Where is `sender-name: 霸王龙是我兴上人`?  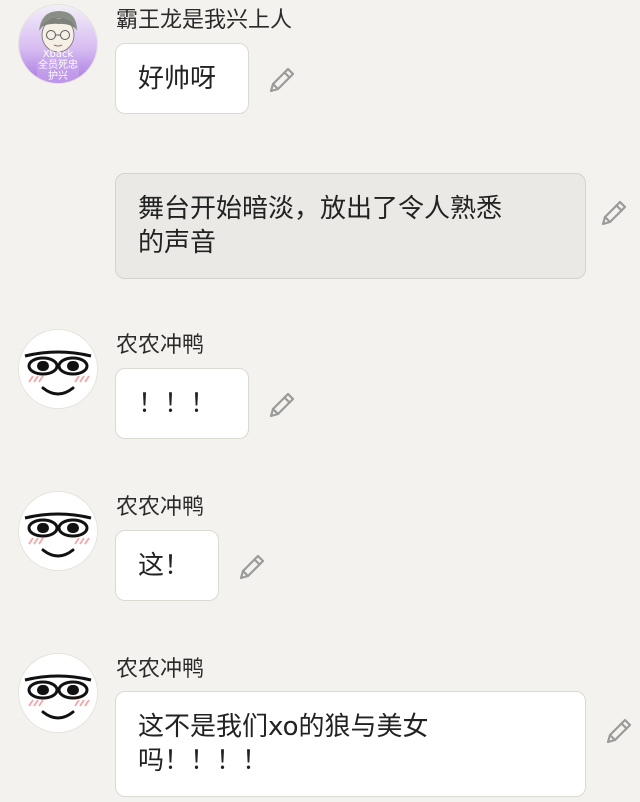 sender-name: 霸王龙是我兴上人 is located at coordinates (204, 20).